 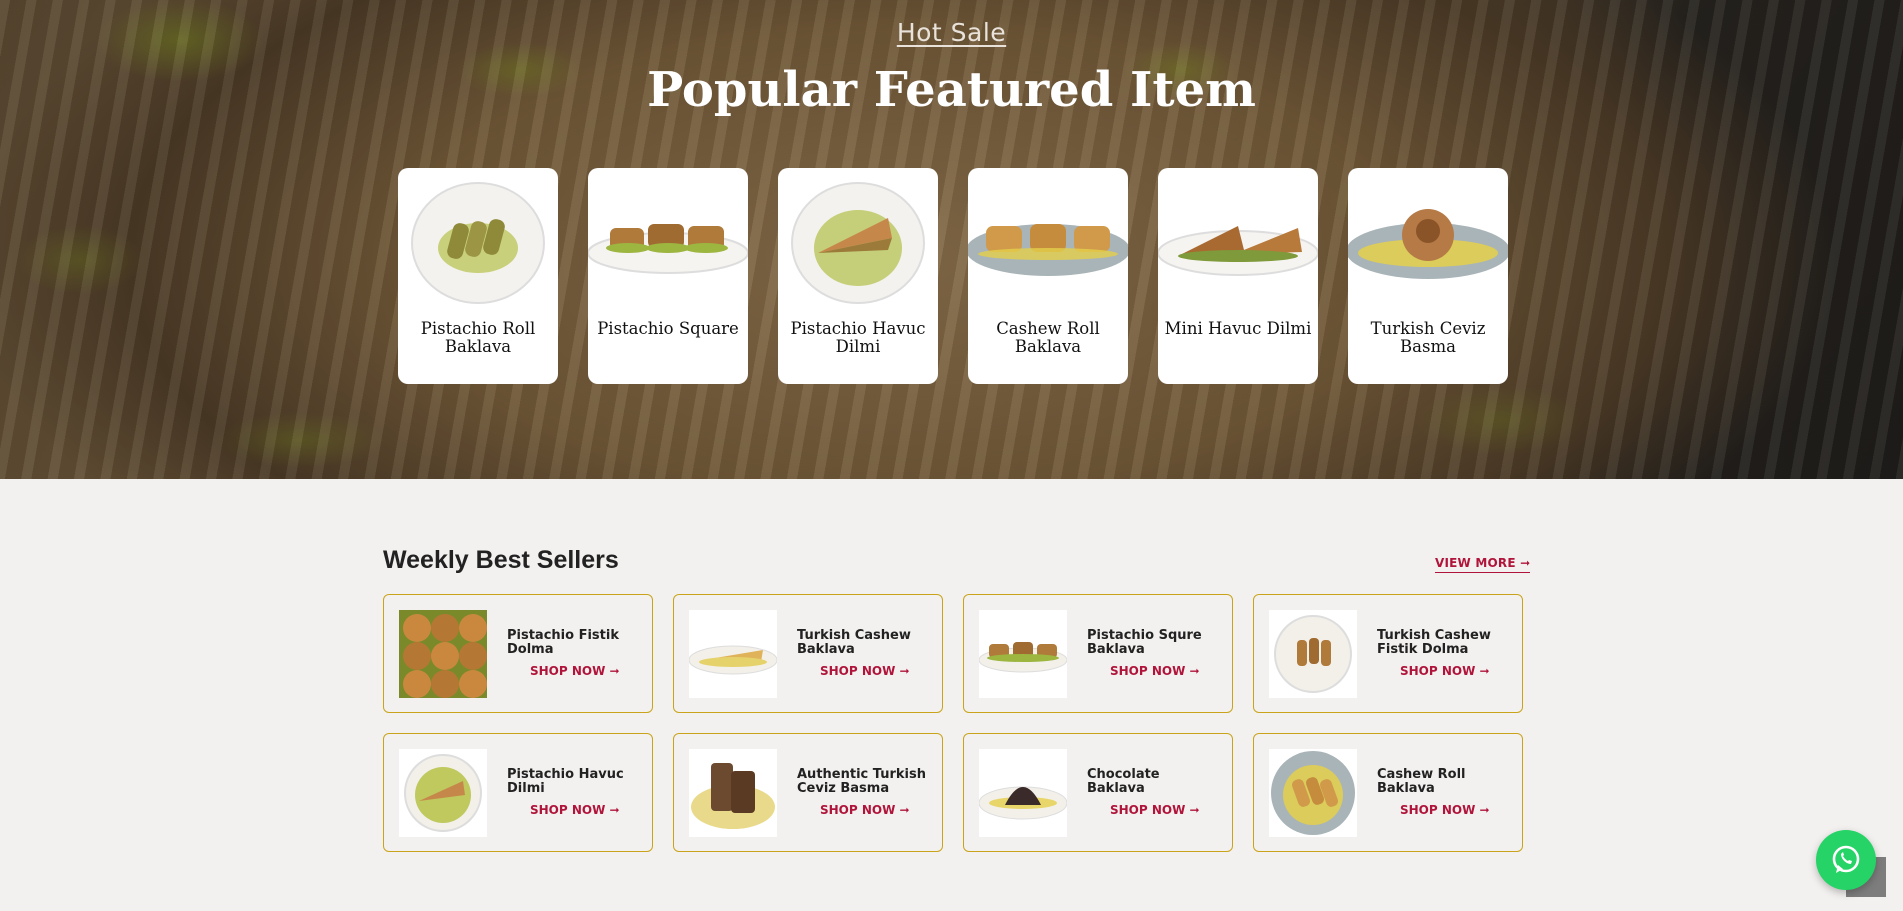 I want to click on featured-item-card: Turkish Ceviz Basma, so click(x=1428, y=276).